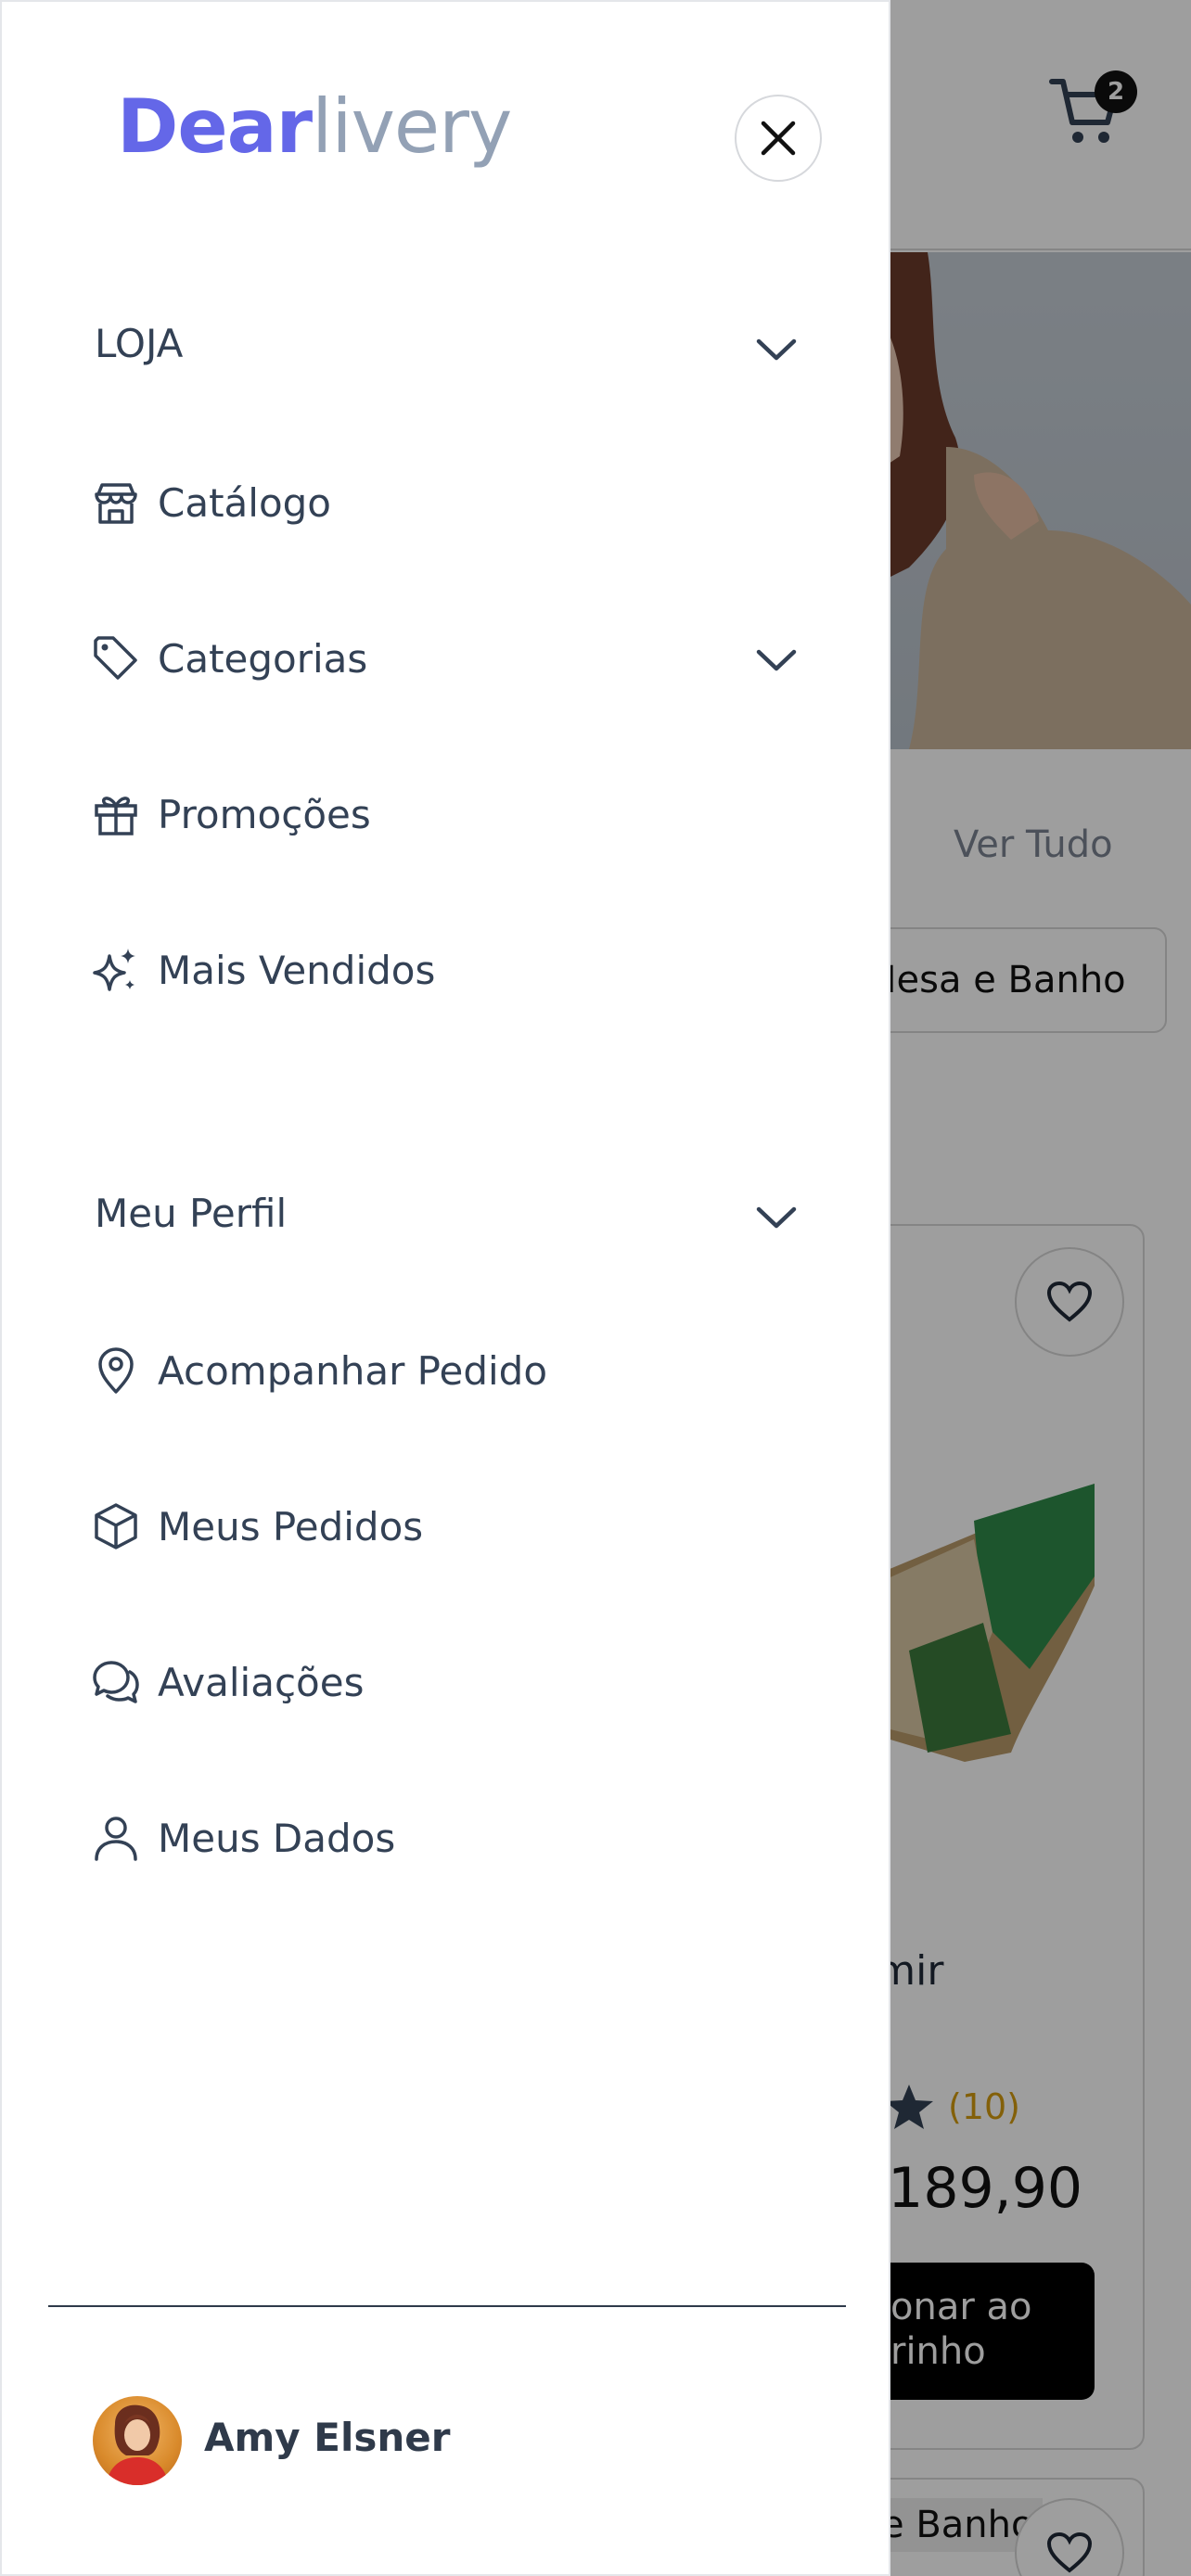 The image size is (1191, 2576). What do you see at coordinates (452, 970) in the screenshot?
I see `nav-item-mais-vendidos: Mais Vendidos` at bounding box center [452, 970].